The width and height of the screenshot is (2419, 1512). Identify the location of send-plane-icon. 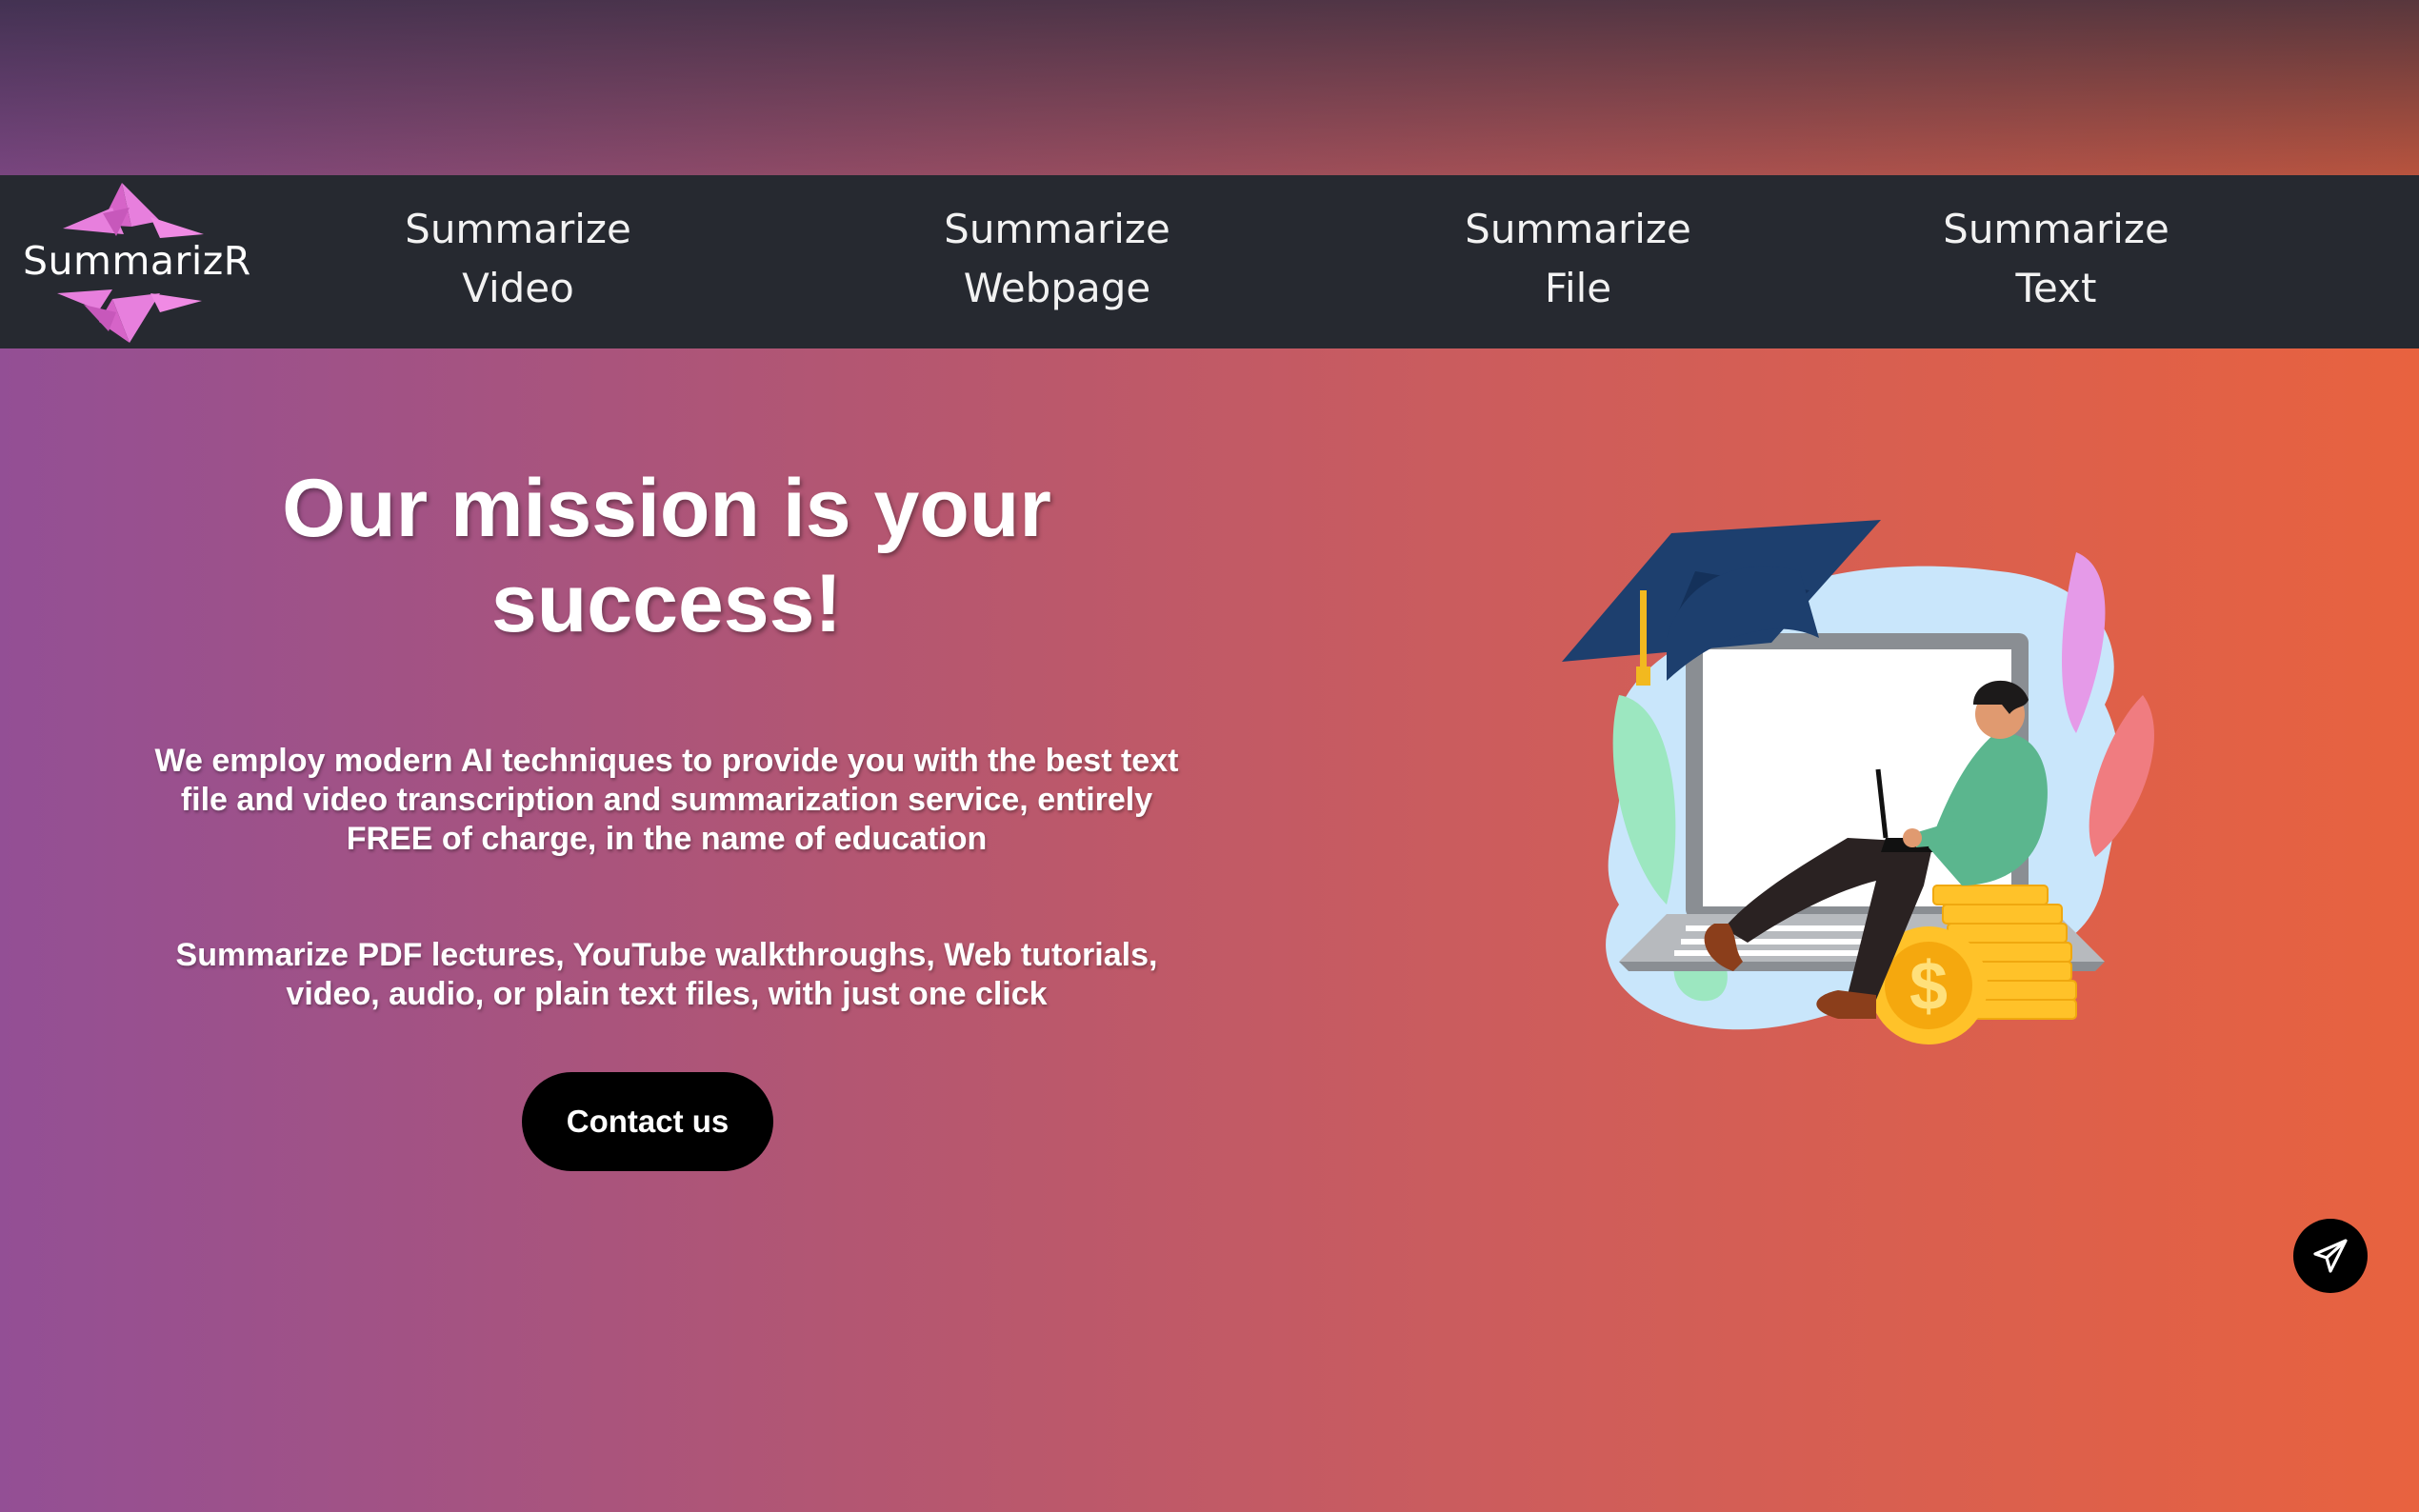
(2330, 1256).